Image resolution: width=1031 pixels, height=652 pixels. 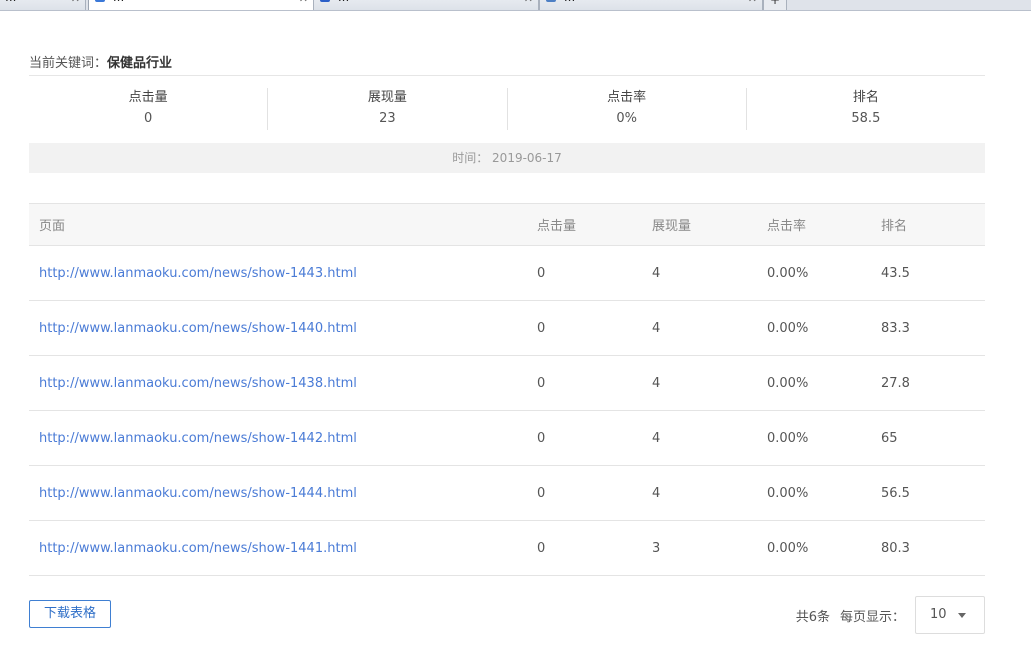 I want to click on keyword-label: 当前关键词：, so click(x=68, y=63).